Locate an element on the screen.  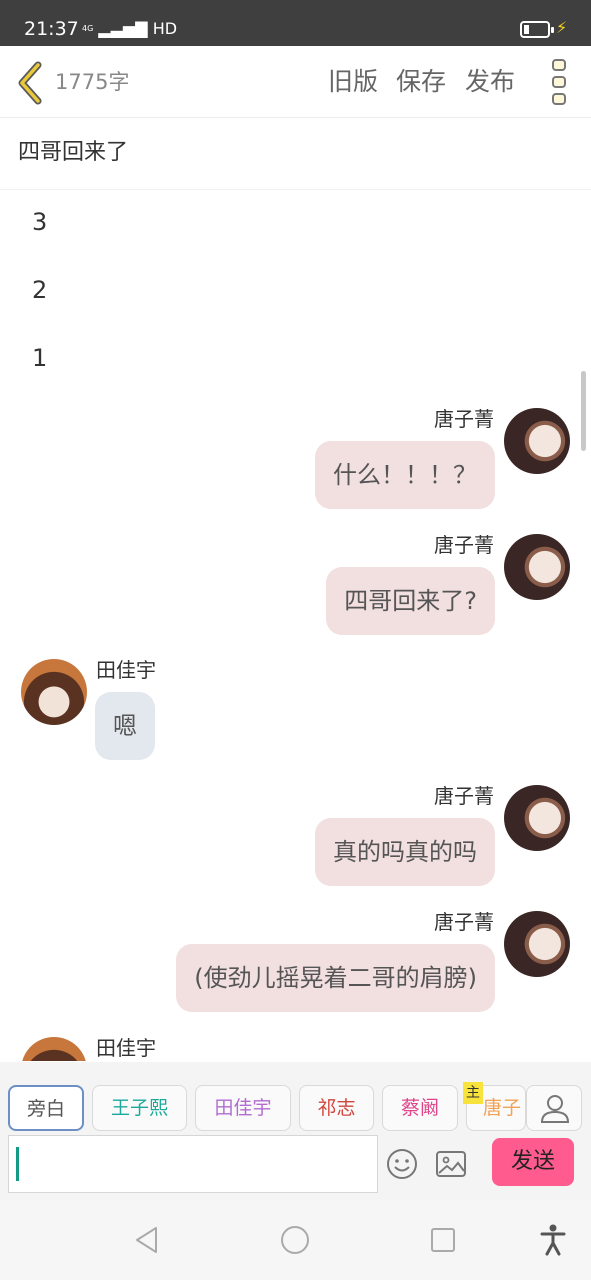
network-type: 4G is located at coordinates (88, 28).